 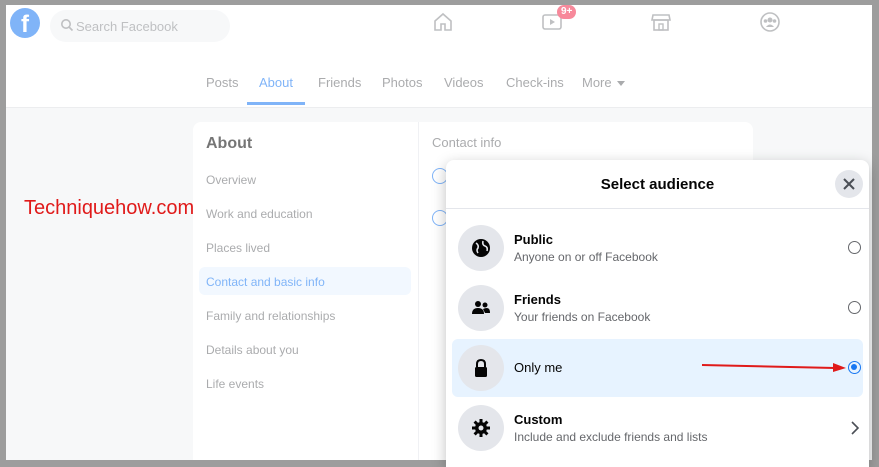 What do you see at coordinates (235, 384) in the screenshot?
I see `about-item-life-events: Life events` at bounding box center [235, 384].